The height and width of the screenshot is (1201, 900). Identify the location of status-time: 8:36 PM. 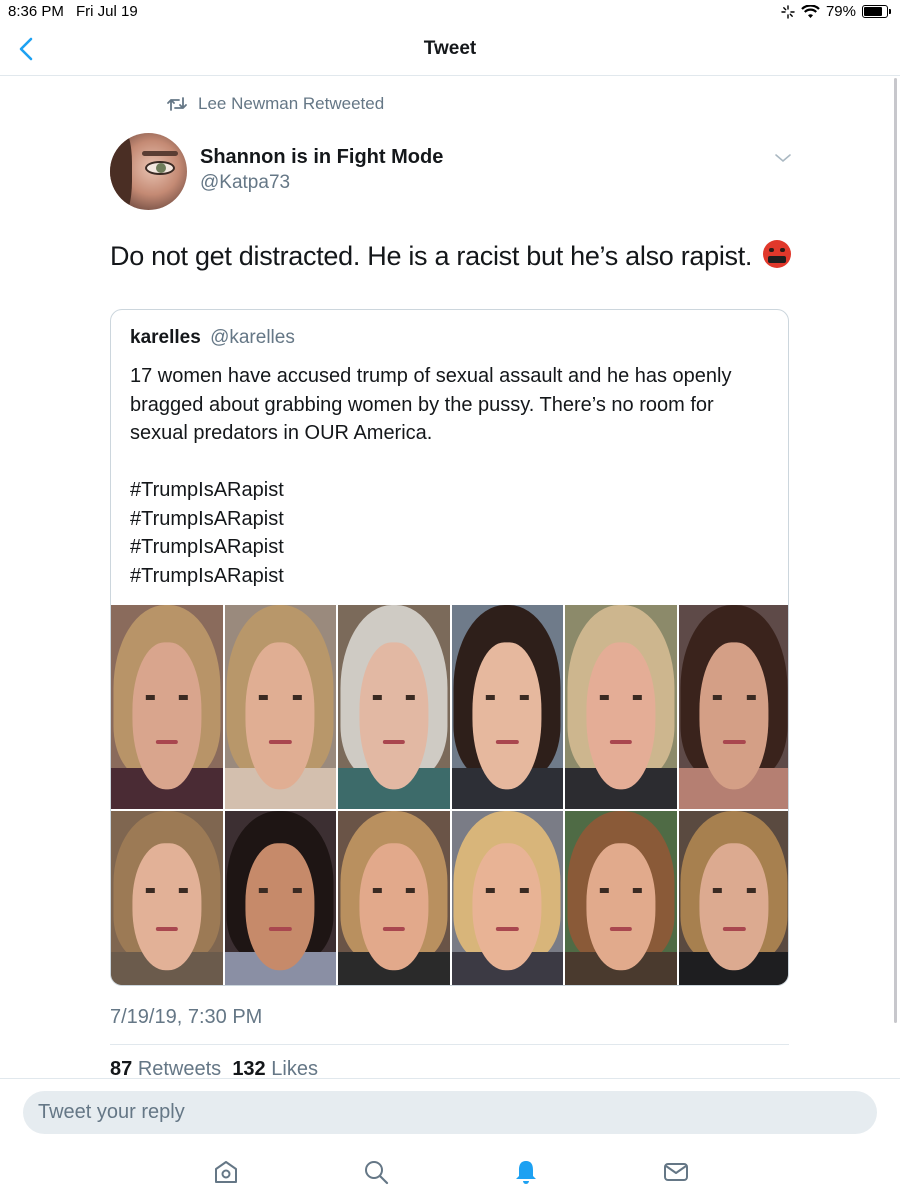
(36, 11).